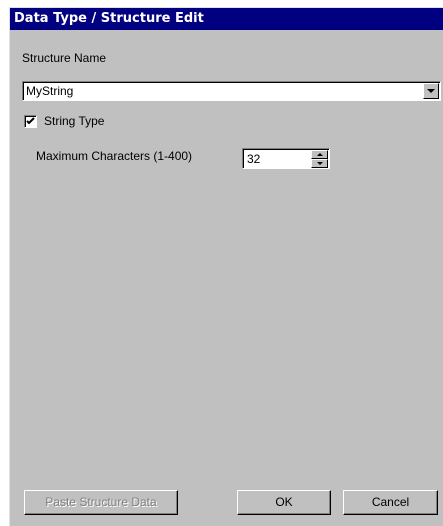 This screenshot has height=526, width=443. I want to click on spin-down-icon, so click(319, 163).